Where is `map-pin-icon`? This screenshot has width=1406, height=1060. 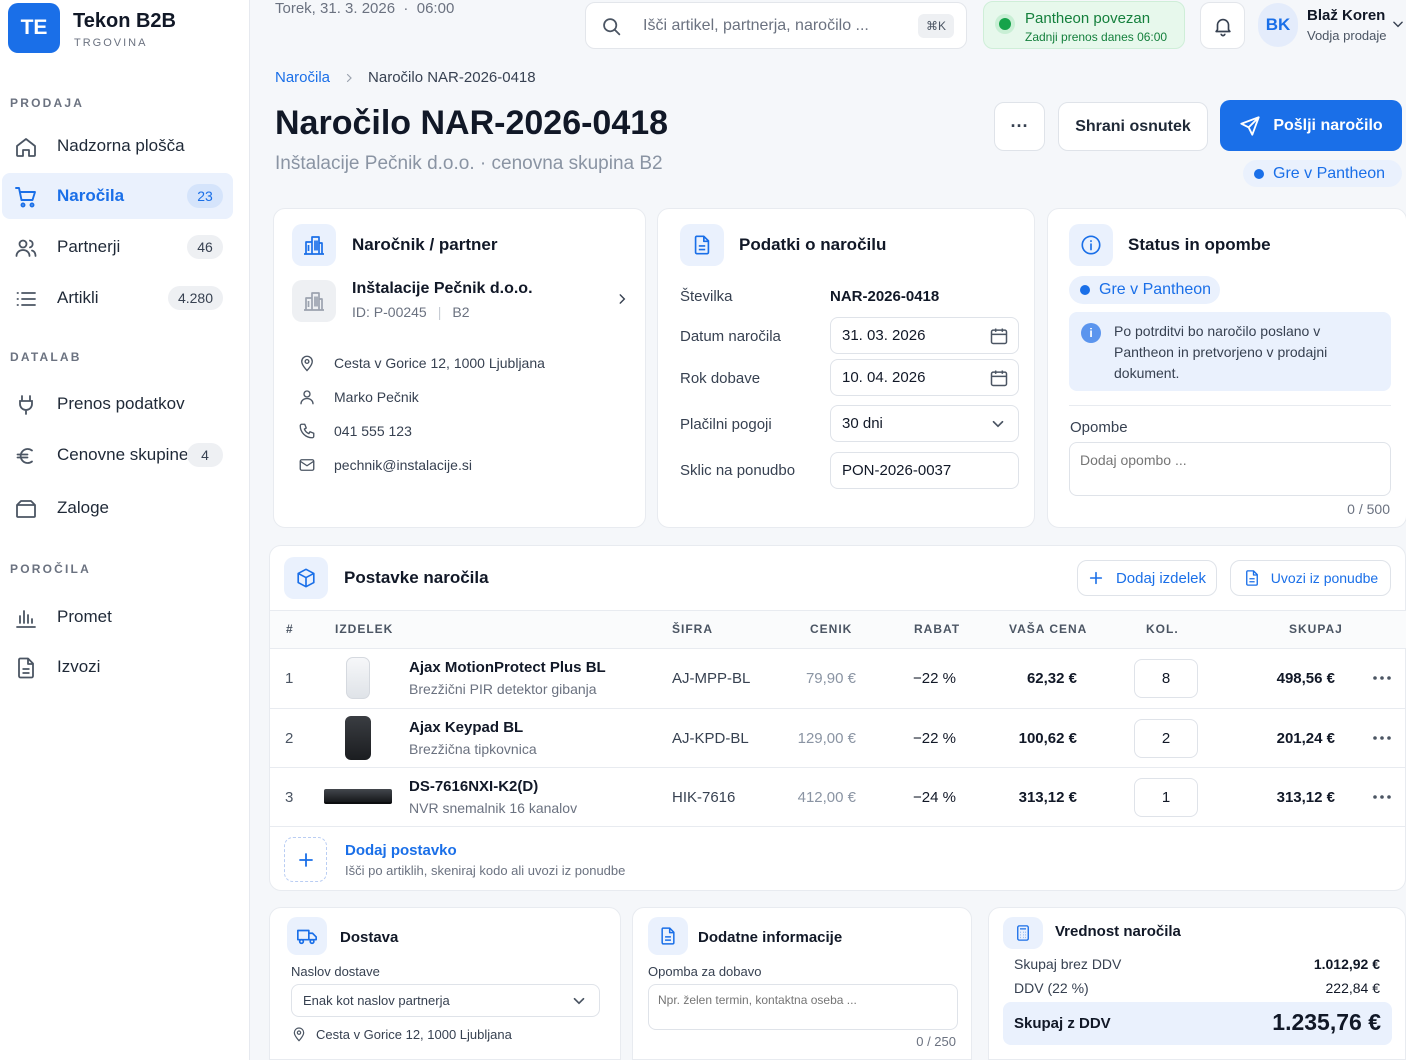
map-pin-icon is located at coordinates (299, 1034).